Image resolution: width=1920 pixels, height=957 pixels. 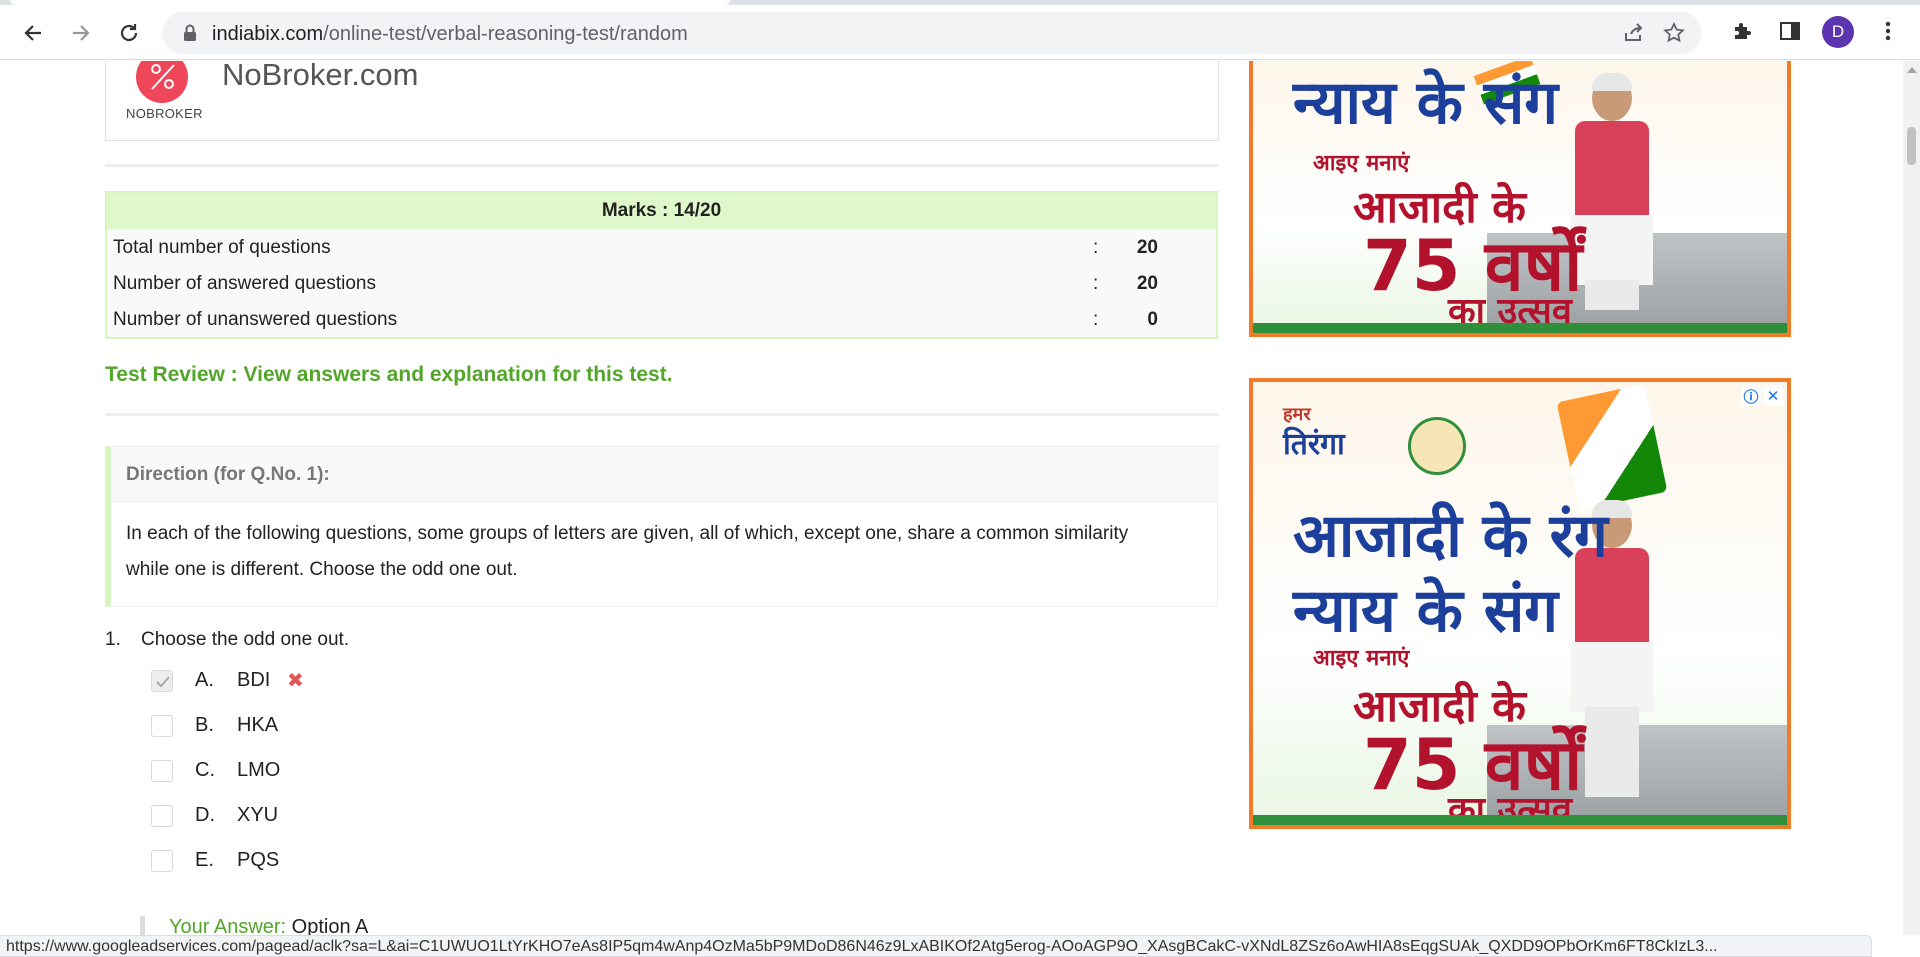 What do you see at coordinates (222, 247) in the screenshot?
I see `marks-row-label: Total number of questions` at bounding box center [222, 247].